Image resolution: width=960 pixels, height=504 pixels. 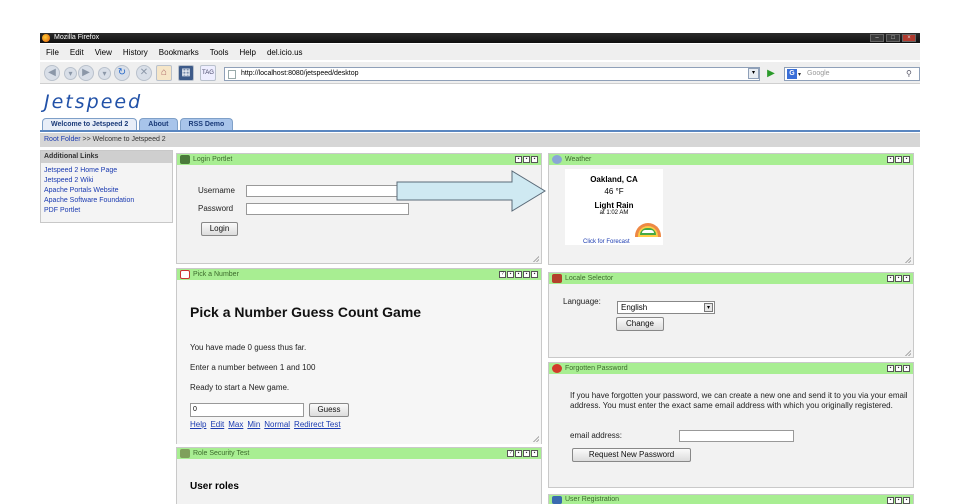 I want to click on url-bar: http://localhost:8080/jetspeed/desktop, so click(x=492, y=74).